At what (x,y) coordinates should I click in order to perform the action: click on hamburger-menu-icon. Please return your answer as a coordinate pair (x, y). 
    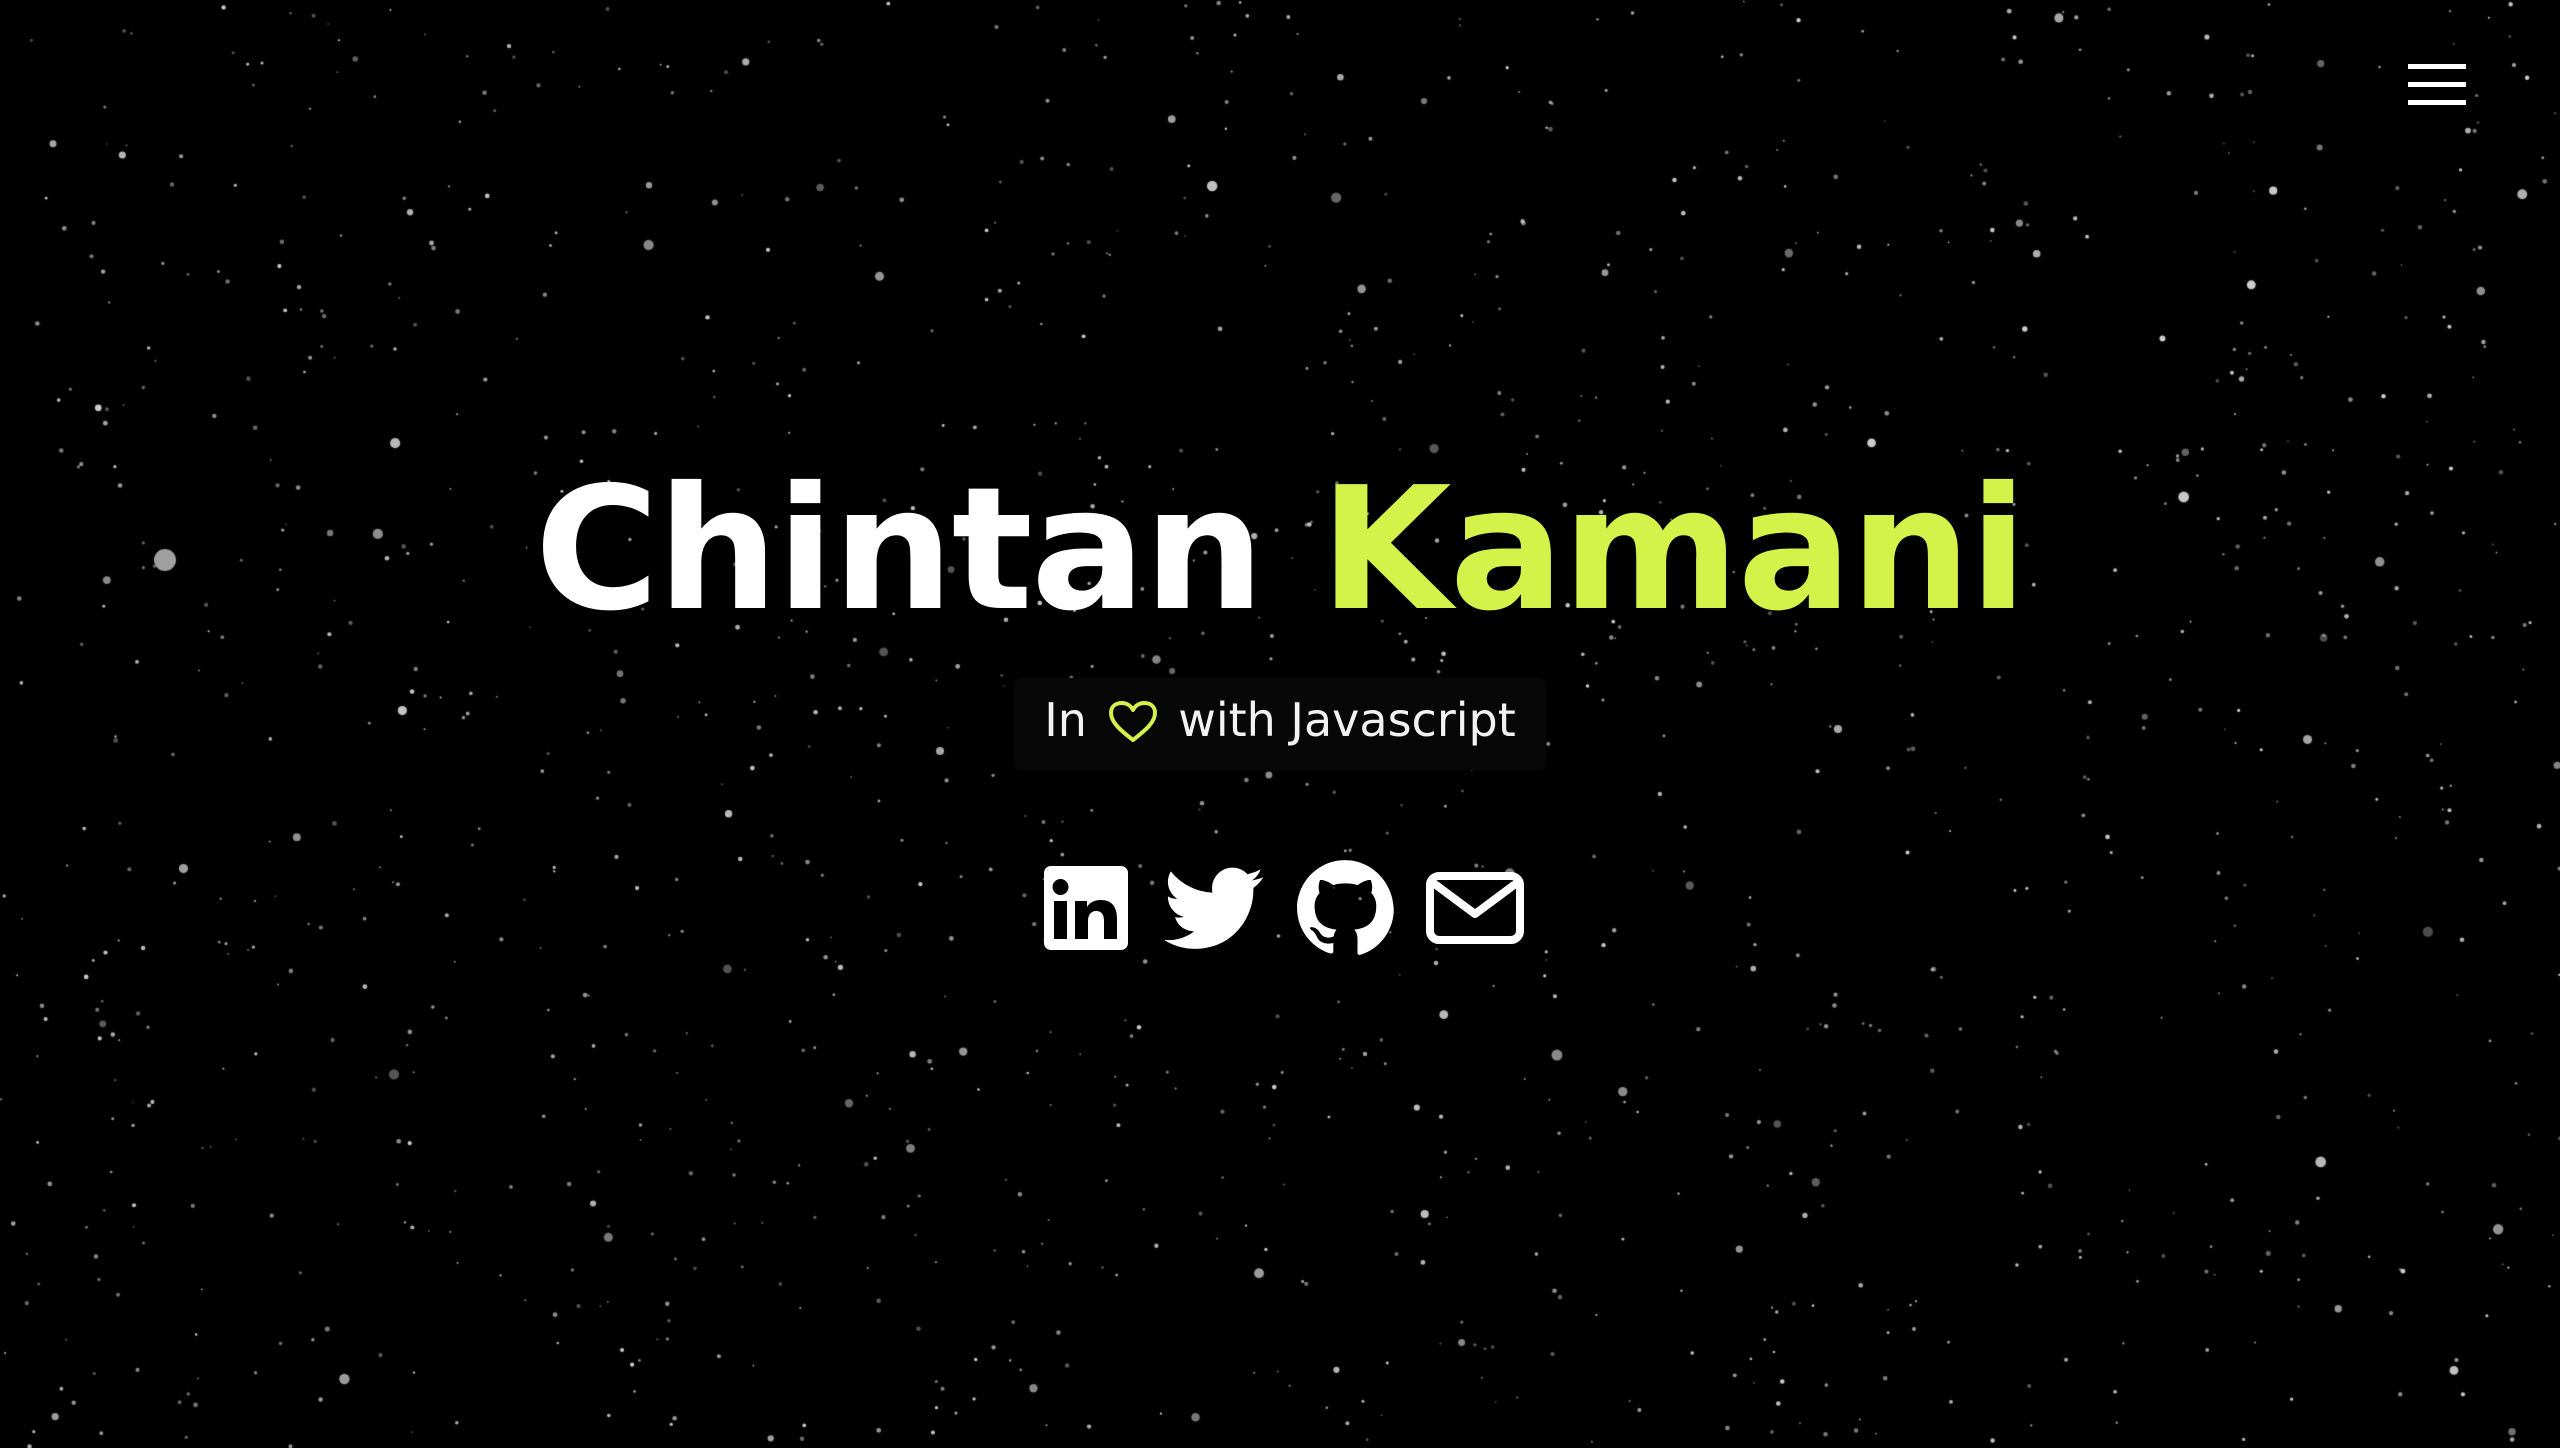
    Looking at the image, I should click on (2437, 84).